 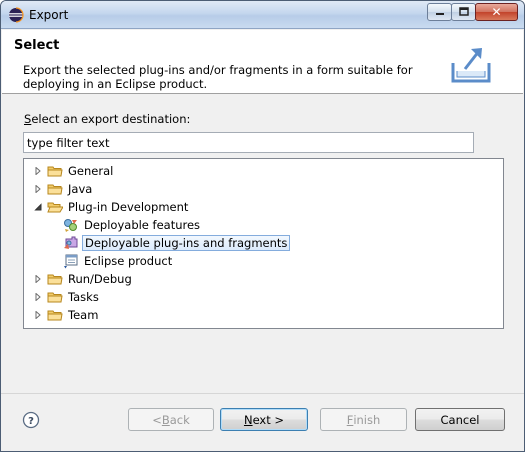 I want to click on tree-item-label: Run/Debug, so click(x=100, y=278).